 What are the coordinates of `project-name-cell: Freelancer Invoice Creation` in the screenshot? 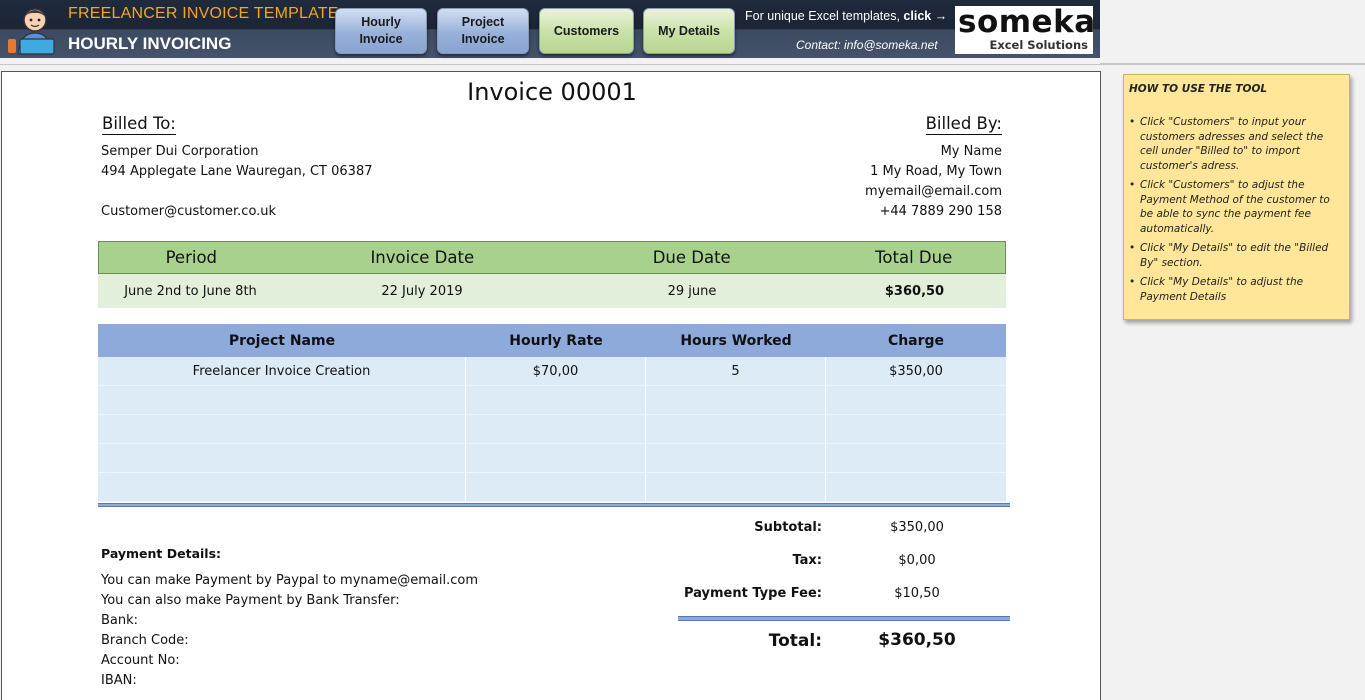 It's located at (282, 371).